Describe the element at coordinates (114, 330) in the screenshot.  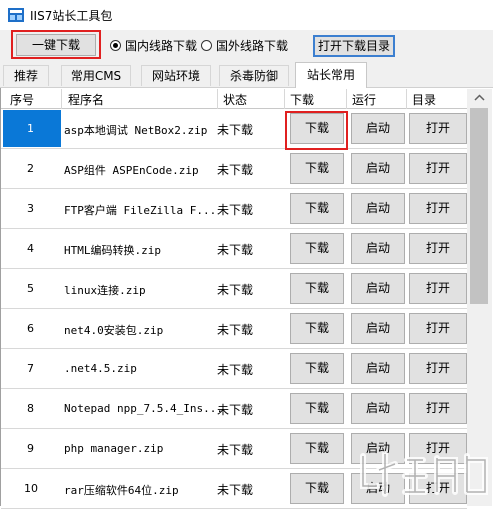
I see `row-program-name: net4.0安装包.zip` at that location.